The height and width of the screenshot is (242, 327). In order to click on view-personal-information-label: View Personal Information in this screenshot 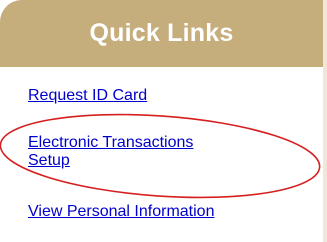, I will do `click(121, 211)`.